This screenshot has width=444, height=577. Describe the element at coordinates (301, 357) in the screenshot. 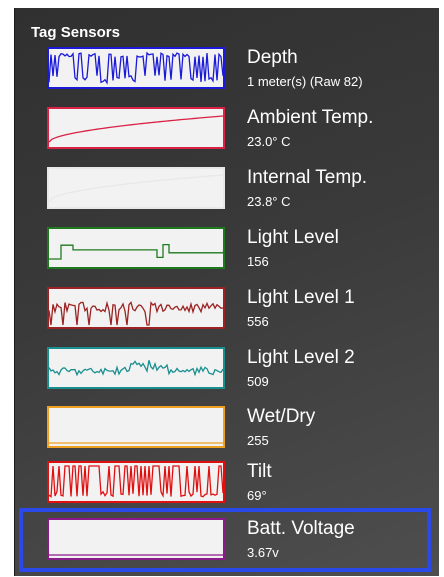

I see `sensor-label: Light Level 2` at that location.